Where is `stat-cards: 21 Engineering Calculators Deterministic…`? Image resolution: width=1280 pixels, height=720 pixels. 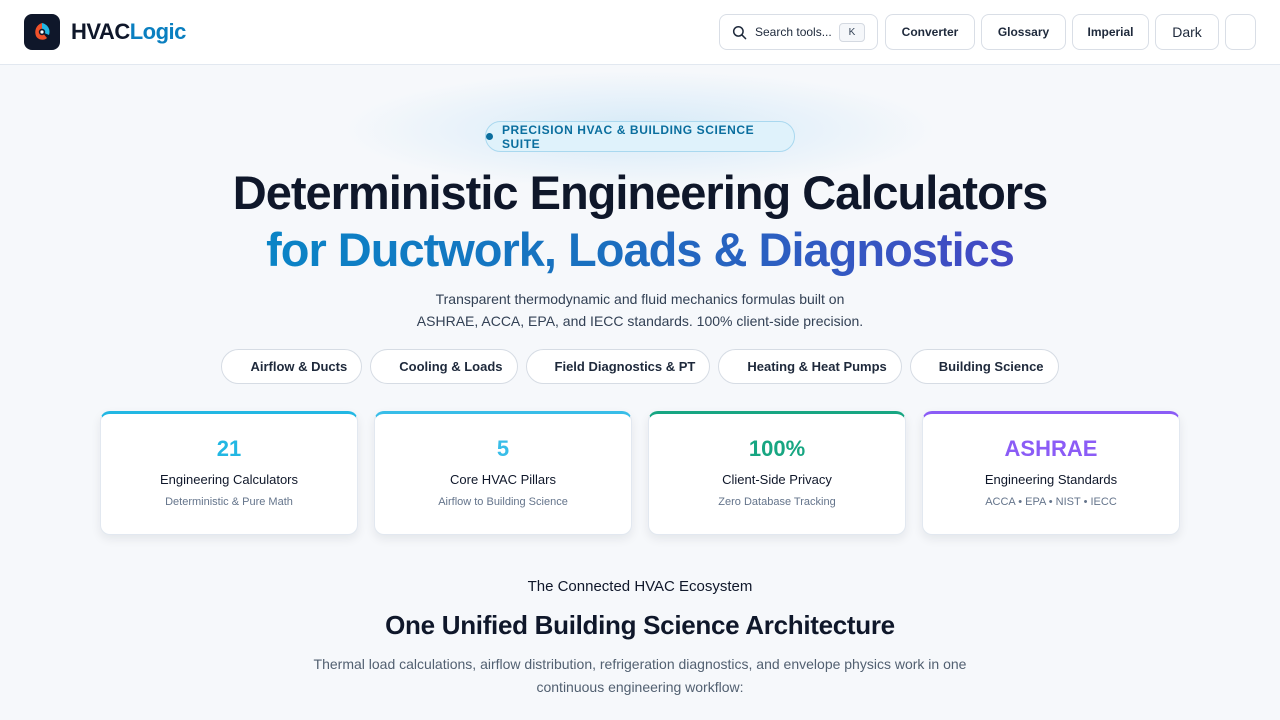
stat-cards: 21 Engineering Calculators Deterministic… is located at coordinates (640, 473).